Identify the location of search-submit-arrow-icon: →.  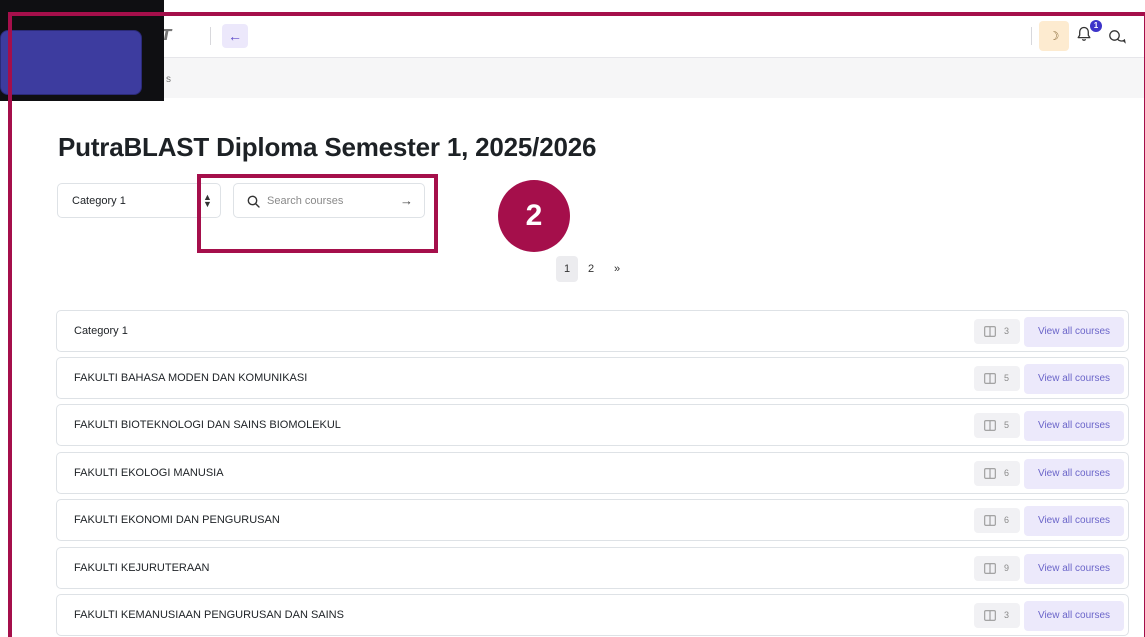
(406, 200).